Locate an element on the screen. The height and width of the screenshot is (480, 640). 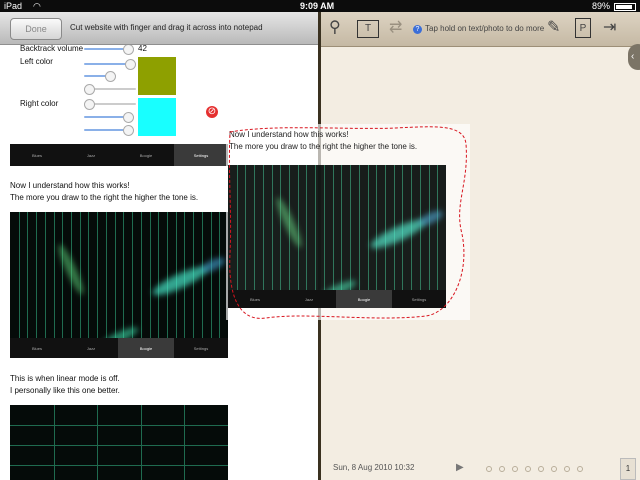
right-blue-slider is located at coordinates (109, 130).